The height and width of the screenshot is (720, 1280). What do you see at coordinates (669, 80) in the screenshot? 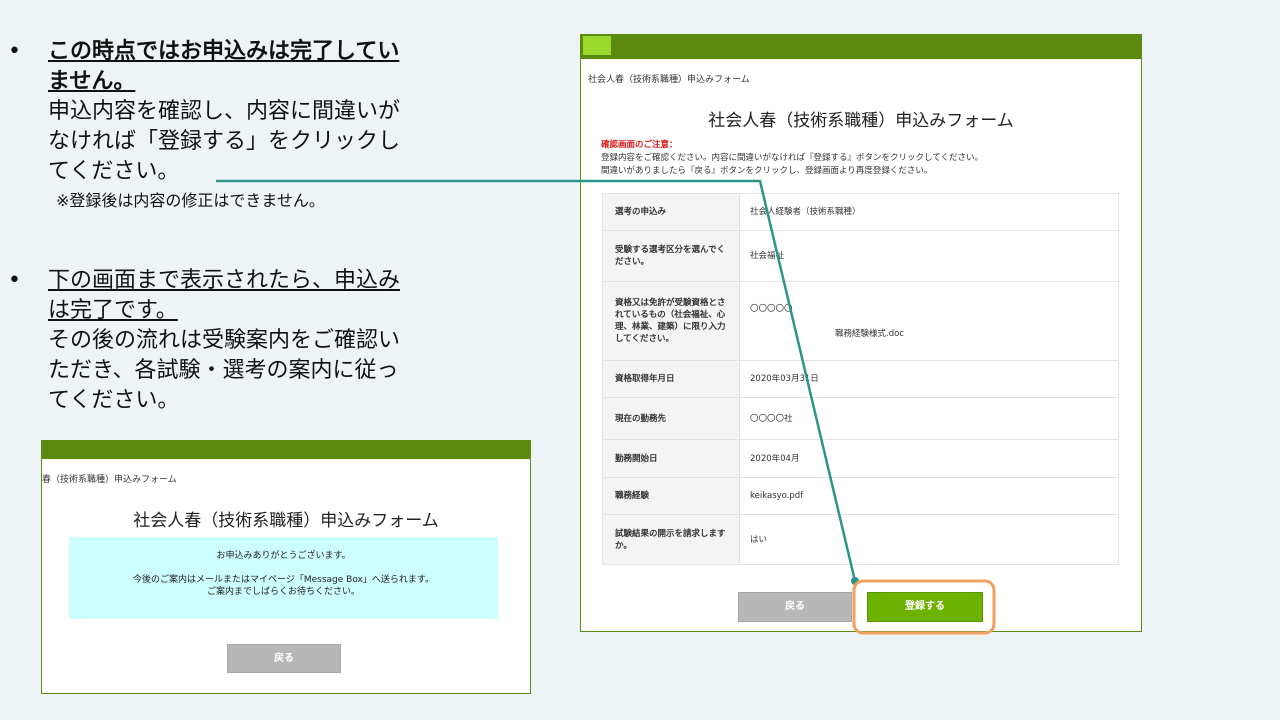
I see `breadcrumb: 社会人春（技術系職種）申込みフォーム` at bounding box center [669, 80].